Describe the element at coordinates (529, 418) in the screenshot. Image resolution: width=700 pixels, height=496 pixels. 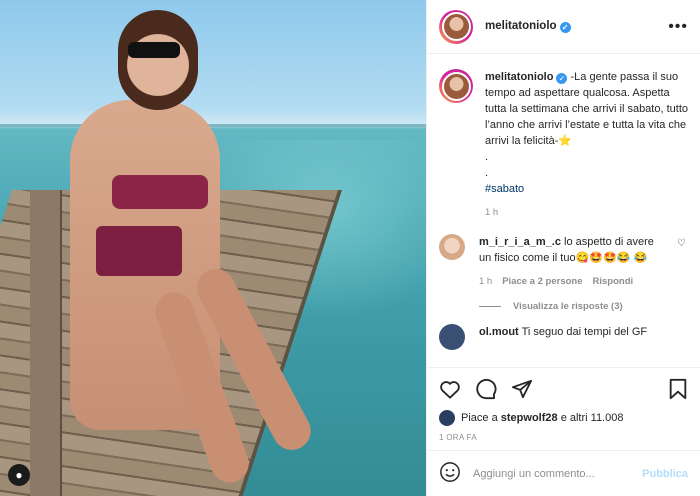
I see `liker-username: stepwolf28` at that location.